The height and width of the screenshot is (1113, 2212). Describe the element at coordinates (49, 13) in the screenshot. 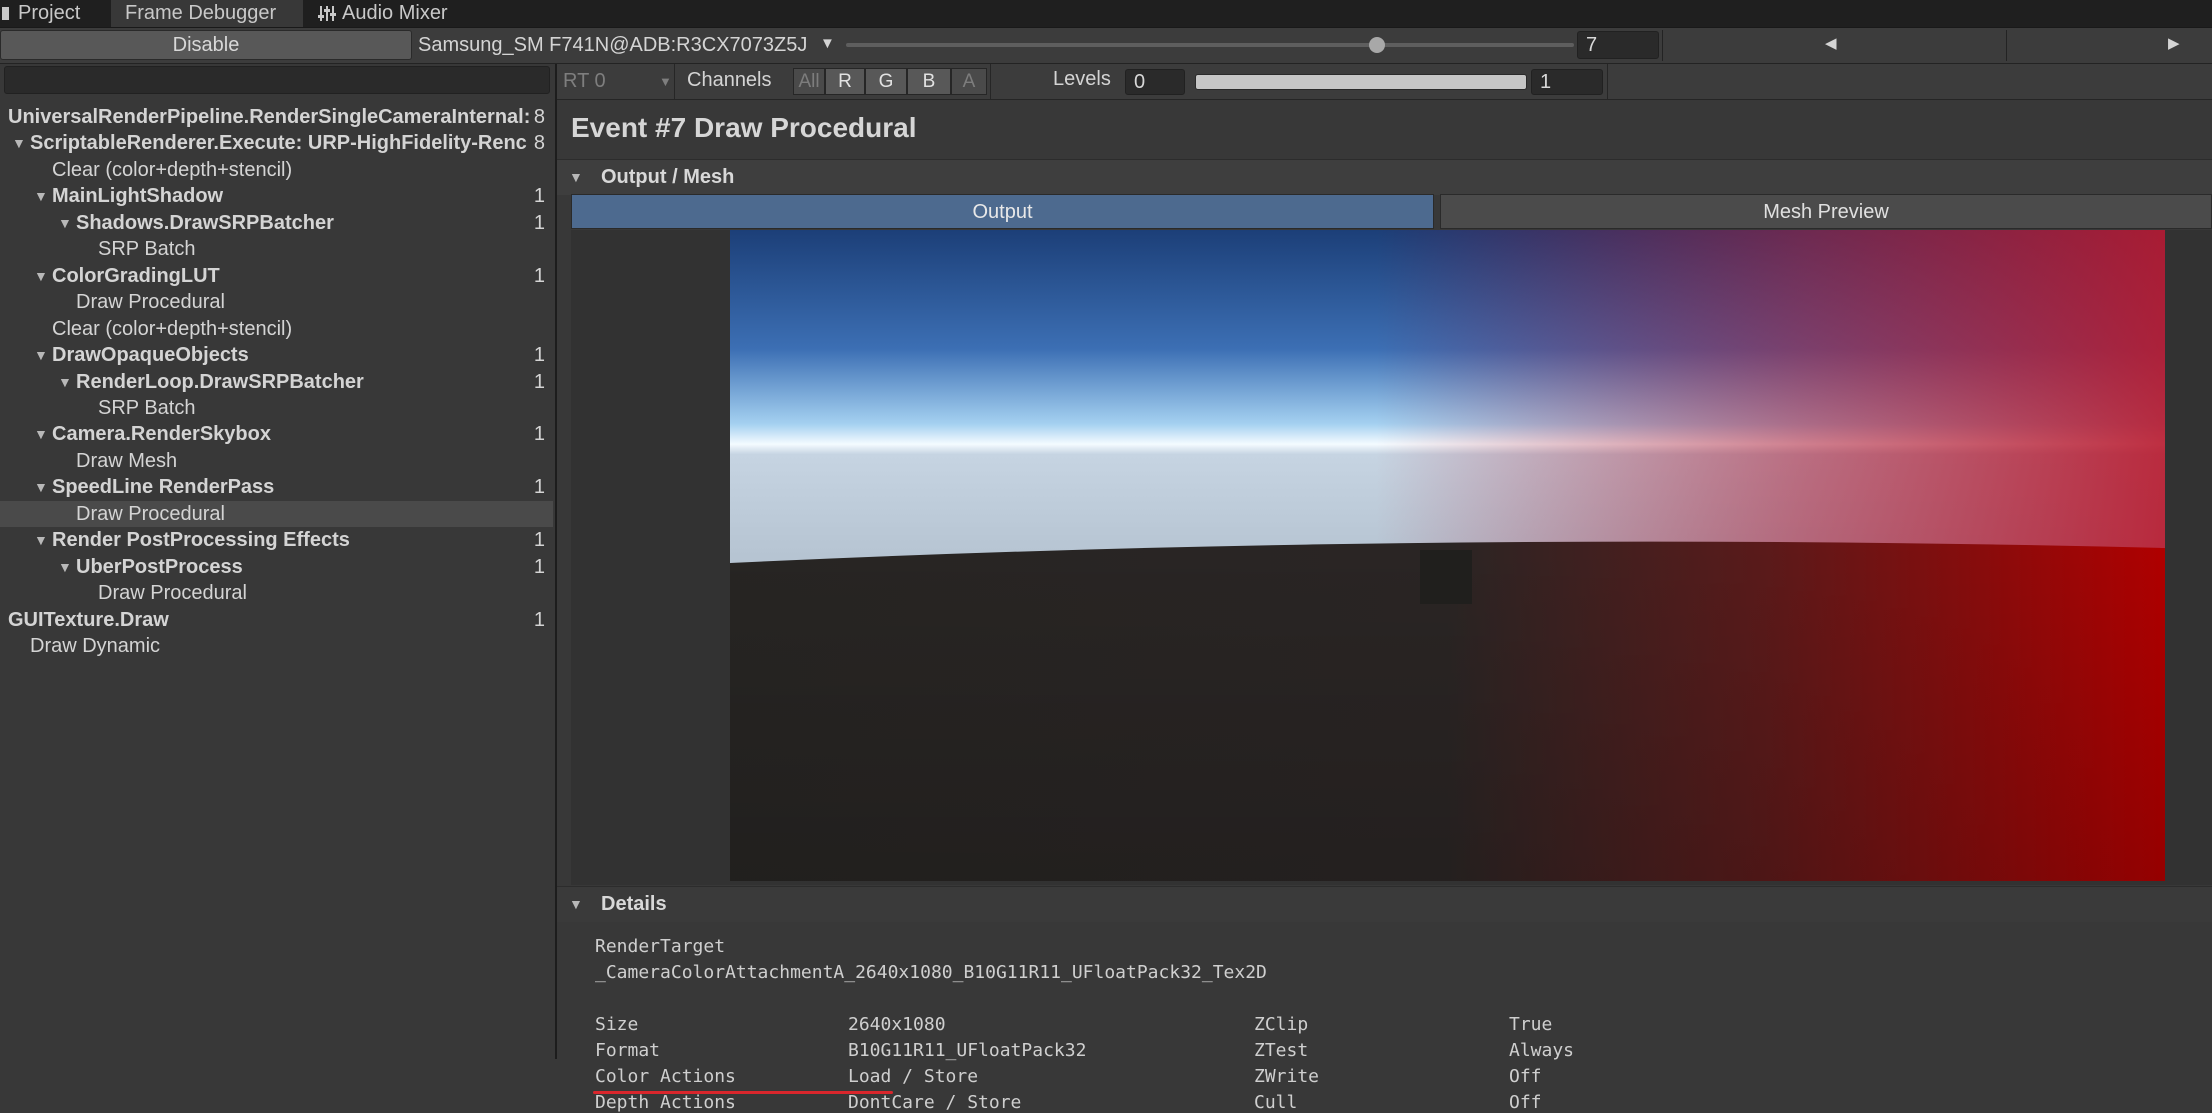

I see `tab-project-label: Project` at that location.